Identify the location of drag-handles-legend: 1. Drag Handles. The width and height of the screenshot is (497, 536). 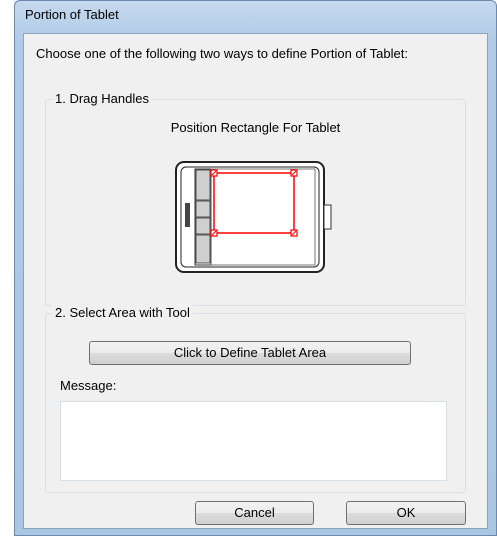
(102, 98).